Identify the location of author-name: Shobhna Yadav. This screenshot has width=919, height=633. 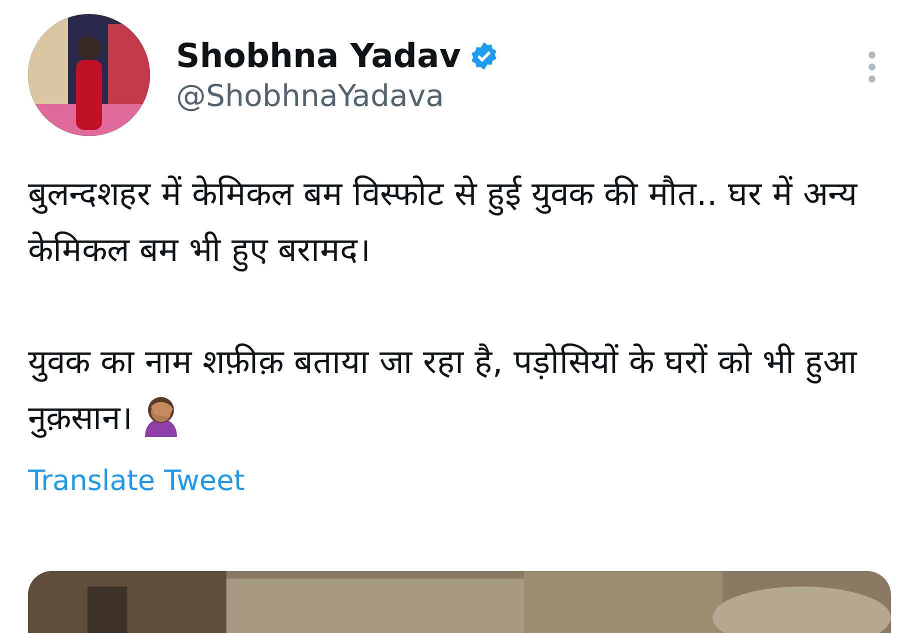
(318, 55).